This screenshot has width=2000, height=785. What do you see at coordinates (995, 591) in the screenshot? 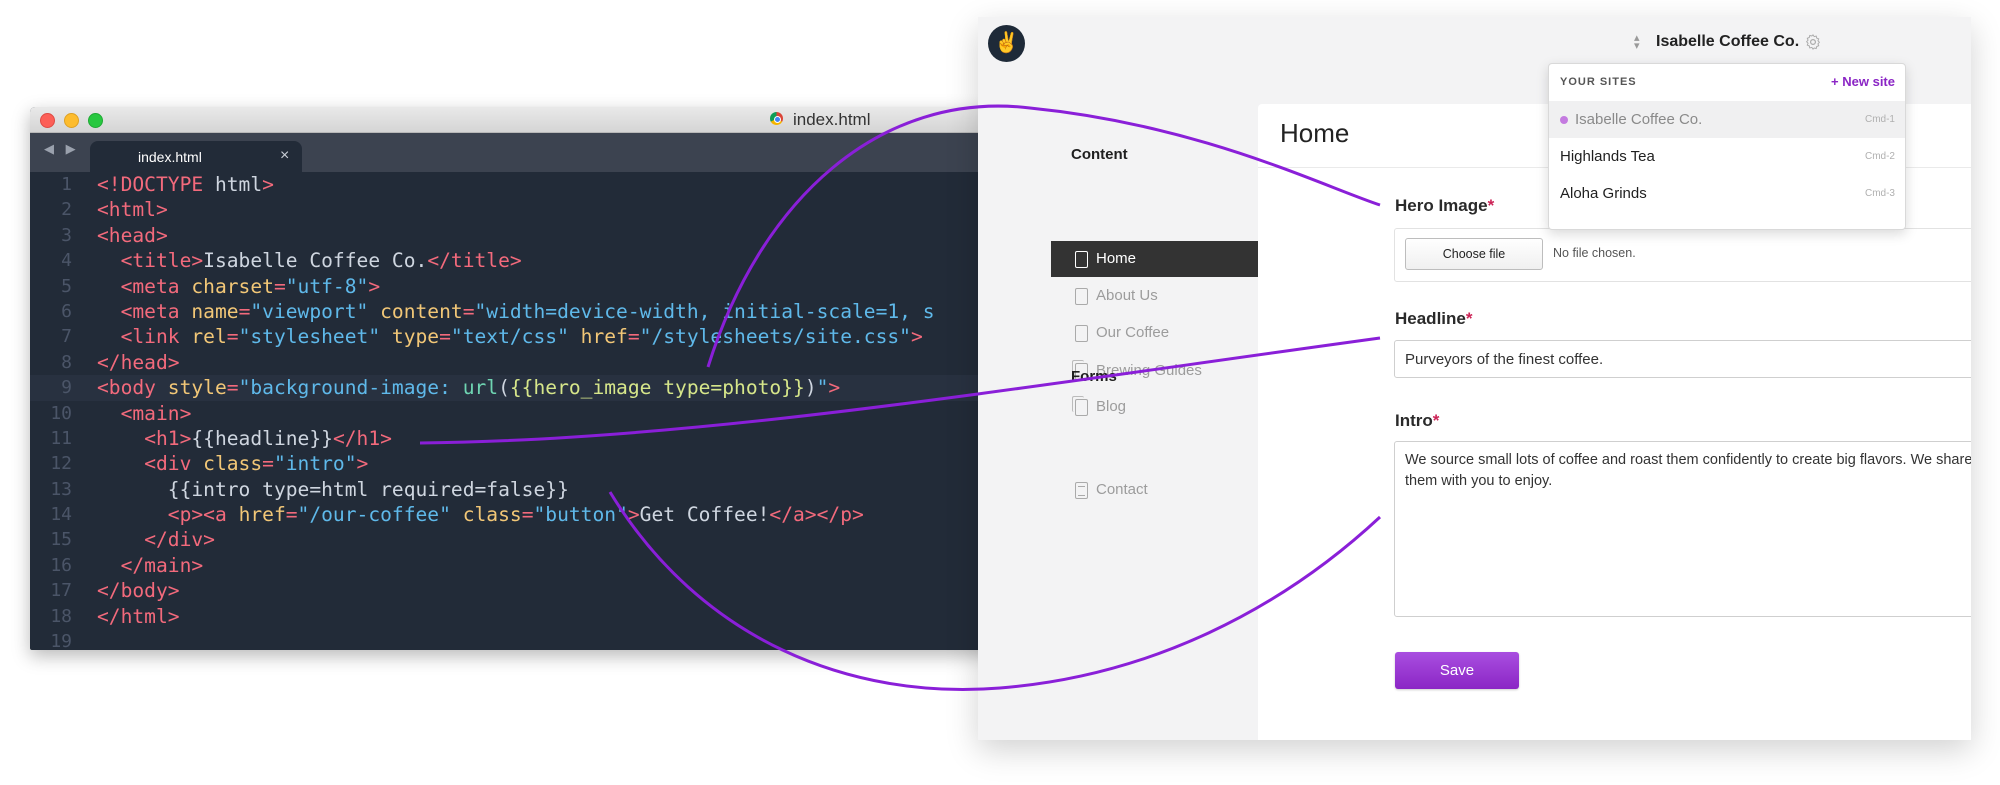
I see `intro-connector` at bounding box center [995, 591].